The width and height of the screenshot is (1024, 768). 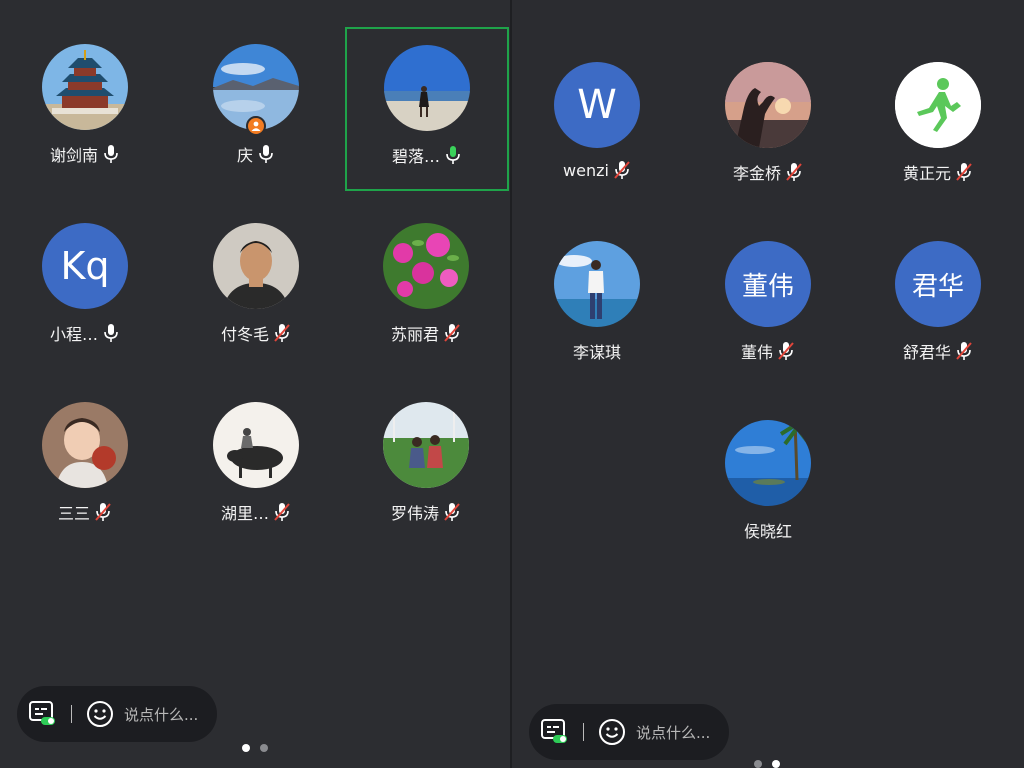 I want to click on participant-tile: 黄正元, so click(x=938, y=126).